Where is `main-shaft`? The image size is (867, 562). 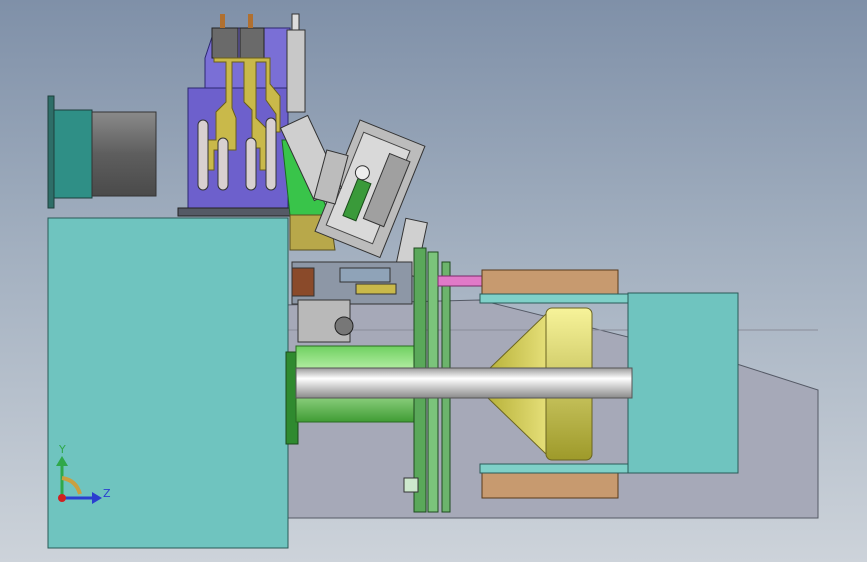 main-shaft is located at coordinates (464, 383).